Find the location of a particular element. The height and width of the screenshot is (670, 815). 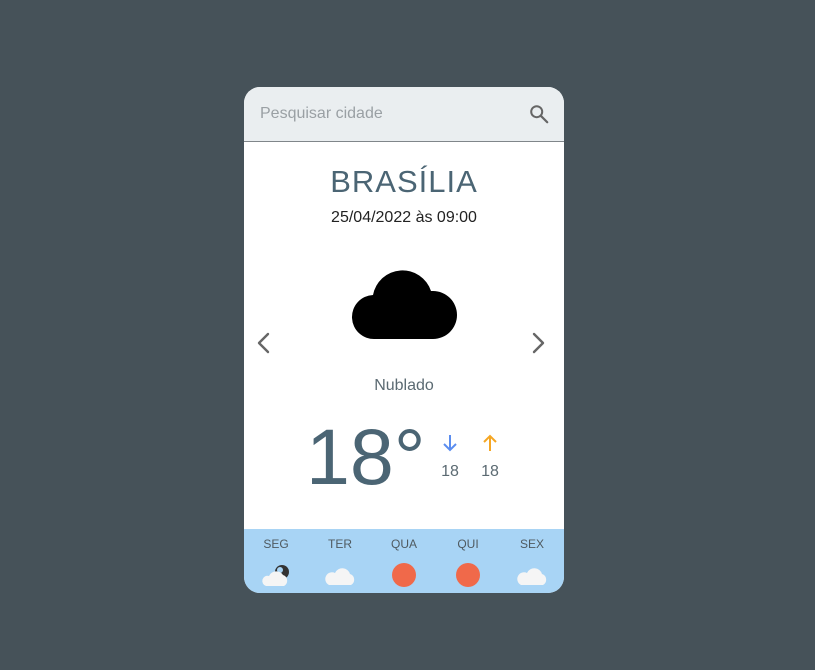

max-temperature-value: 18 is located at coordinates (490, 471).